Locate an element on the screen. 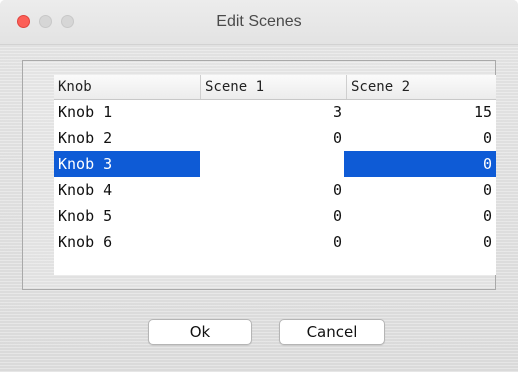 Image resolution: width=518 pixels, height=372 pixels. column-header-scene-2: Scene 2 is located at coordinates (421, 87).